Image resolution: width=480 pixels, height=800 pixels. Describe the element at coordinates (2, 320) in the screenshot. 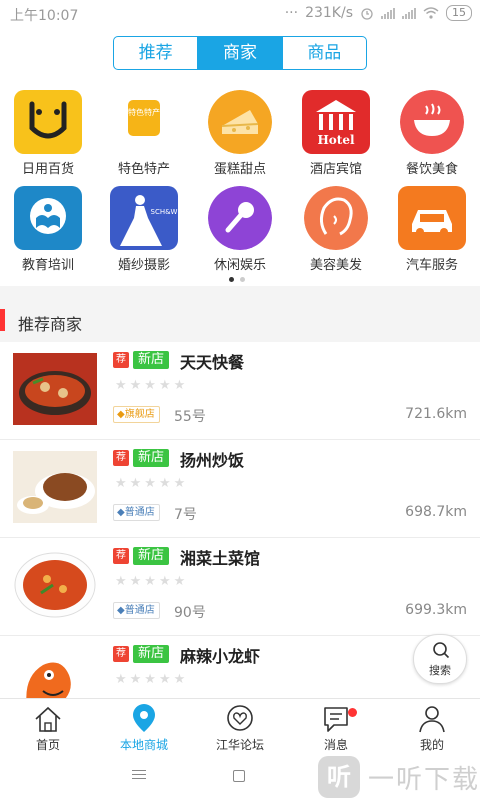

I see `section-accent-bar` at that location.